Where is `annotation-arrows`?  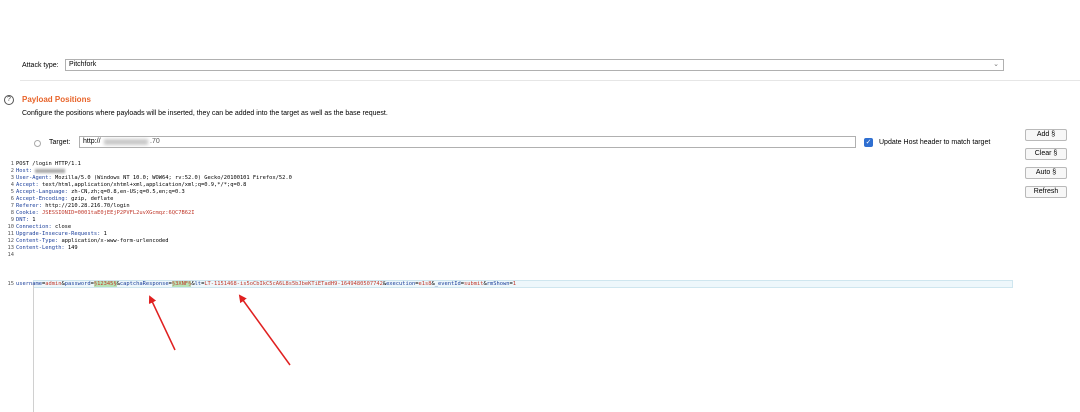
annotation-arrows is located at coordinates (219, 330).